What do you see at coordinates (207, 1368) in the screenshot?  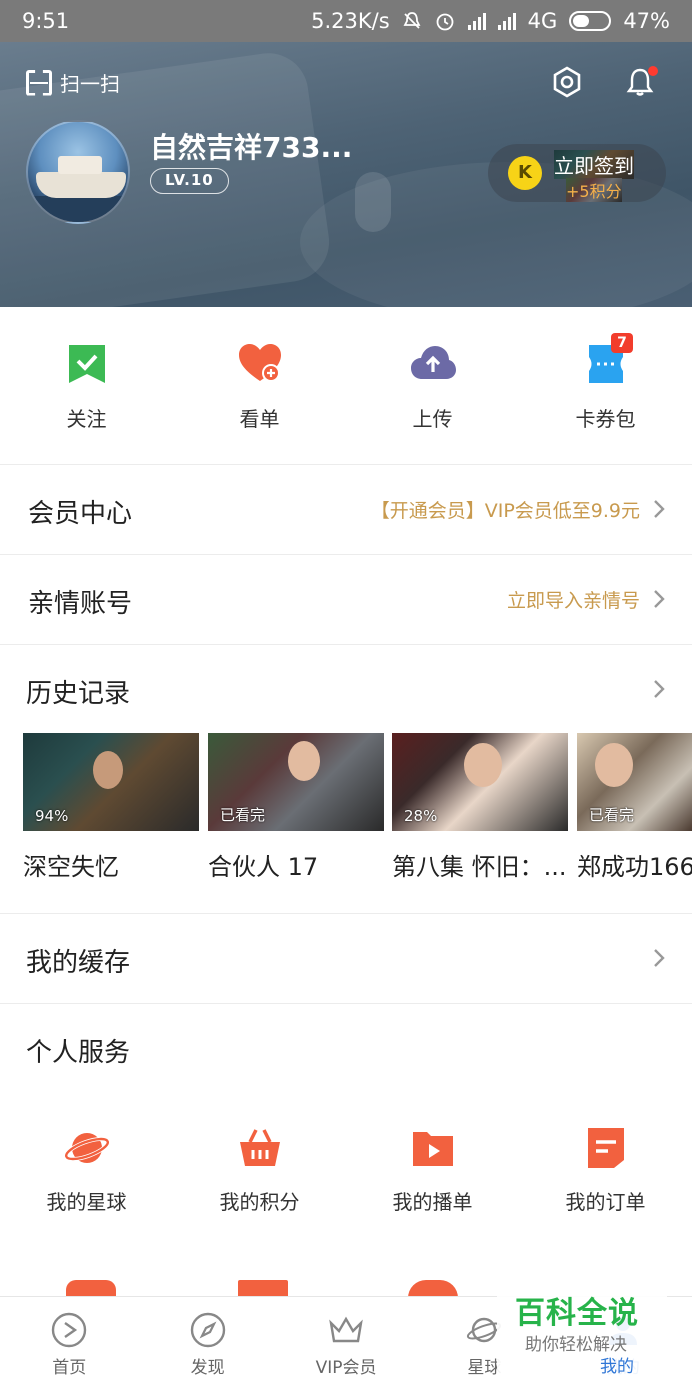 I see `tab-discover-label: 发现` at bounding box center [207, 1368].